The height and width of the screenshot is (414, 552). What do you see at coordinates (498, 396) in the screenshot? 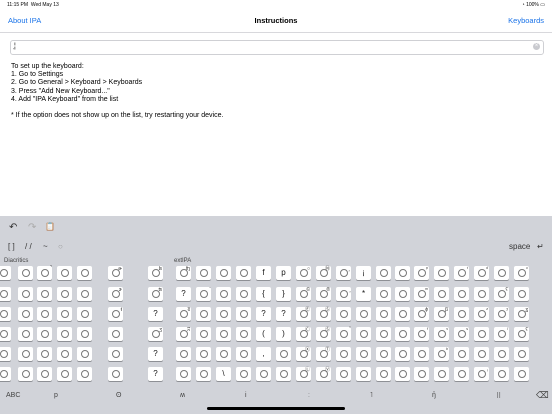
I see `bottom-key-dots: ⠿` at bounding box center [498, 396].